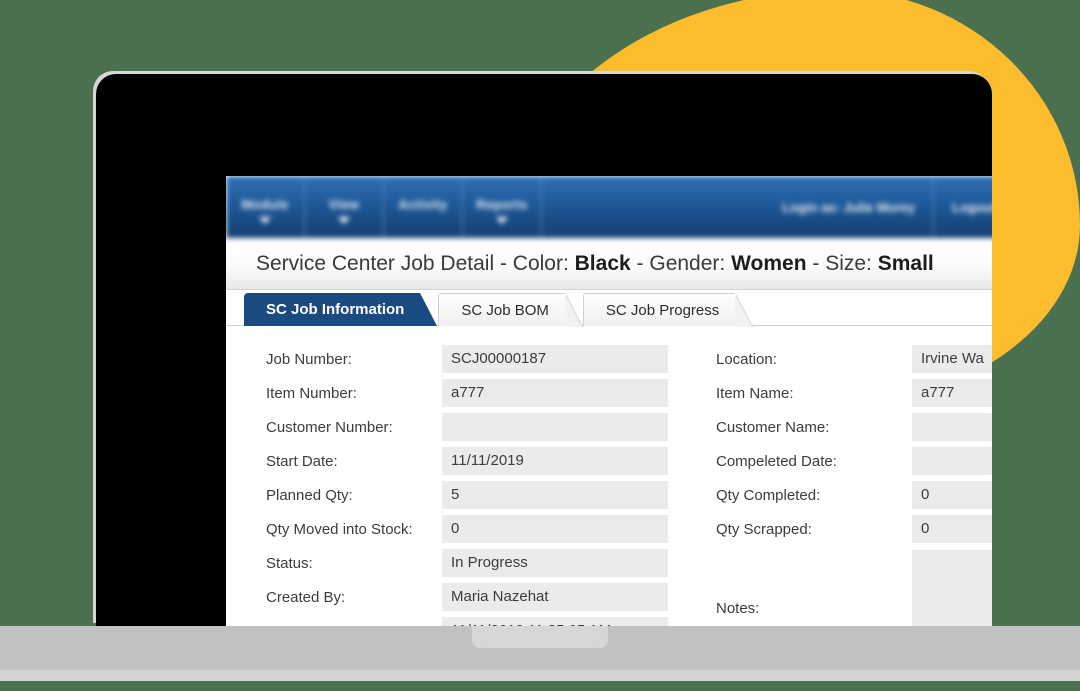  Describe the element at coordinates (851, 263) in the screenshot. I see `page-title-size-label: Size:` at that location.